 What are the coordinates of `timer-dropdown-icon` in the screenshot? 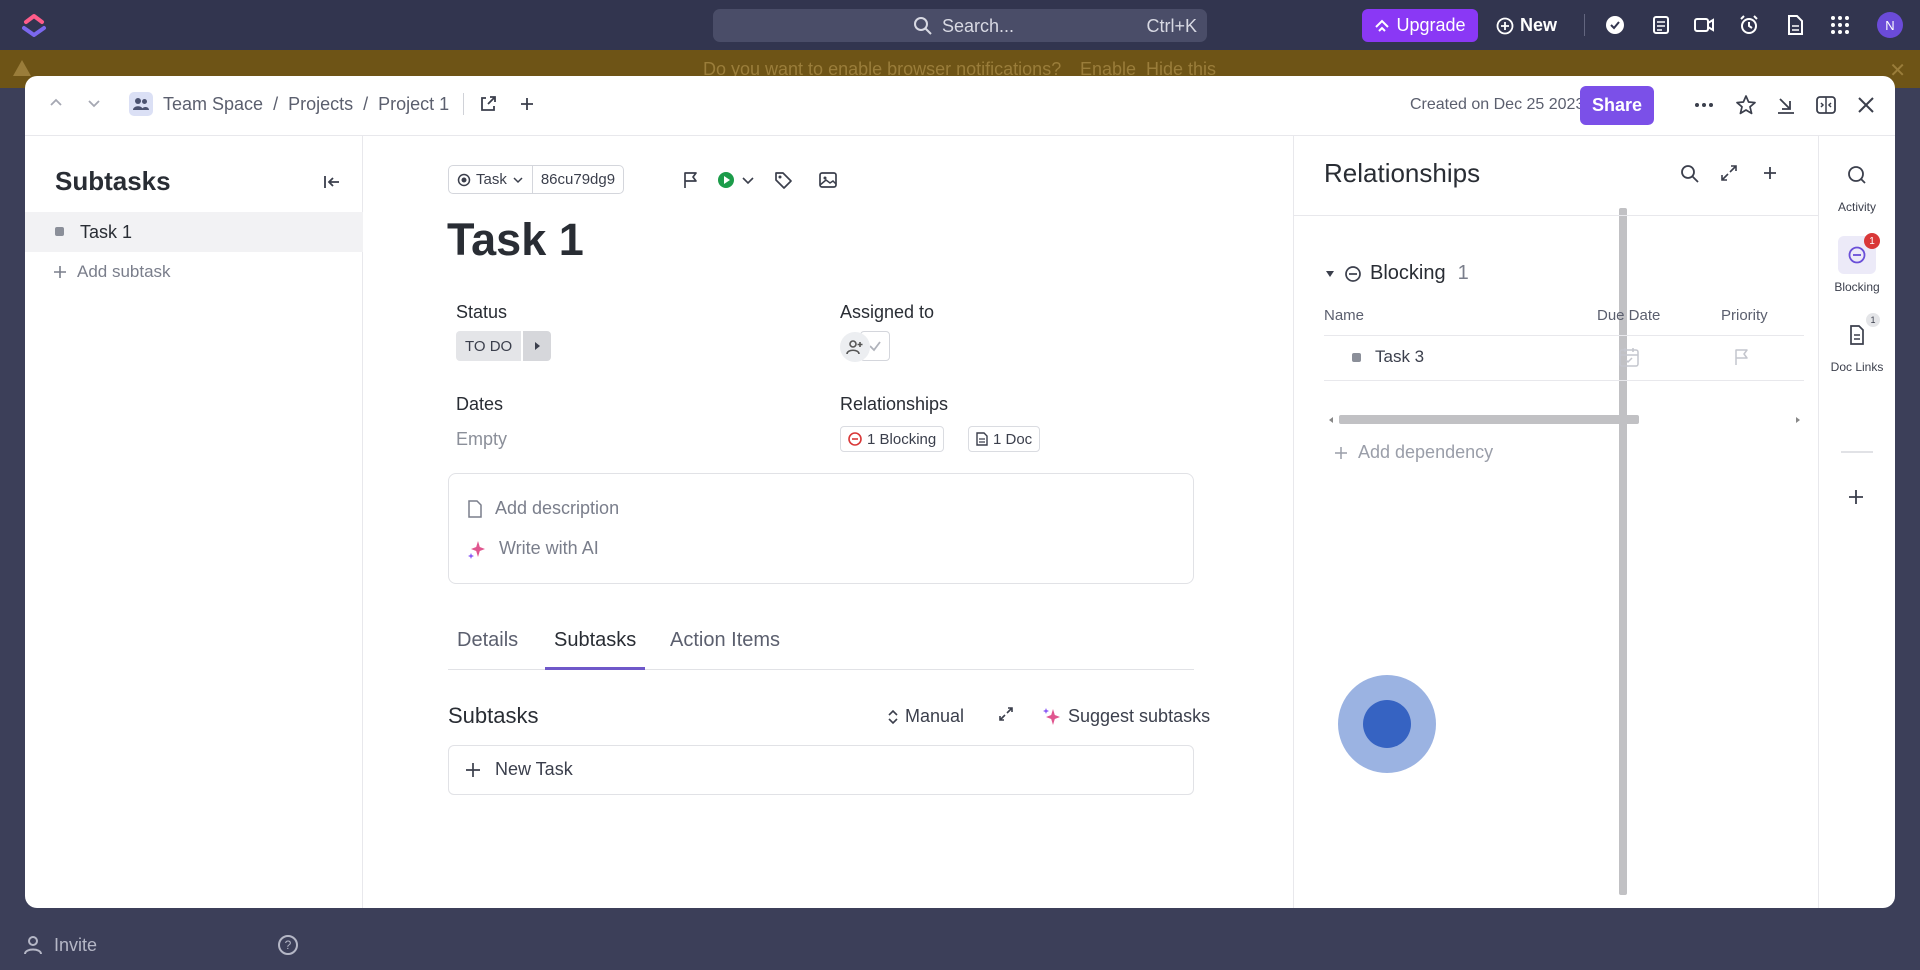 It's located at (748, 180).